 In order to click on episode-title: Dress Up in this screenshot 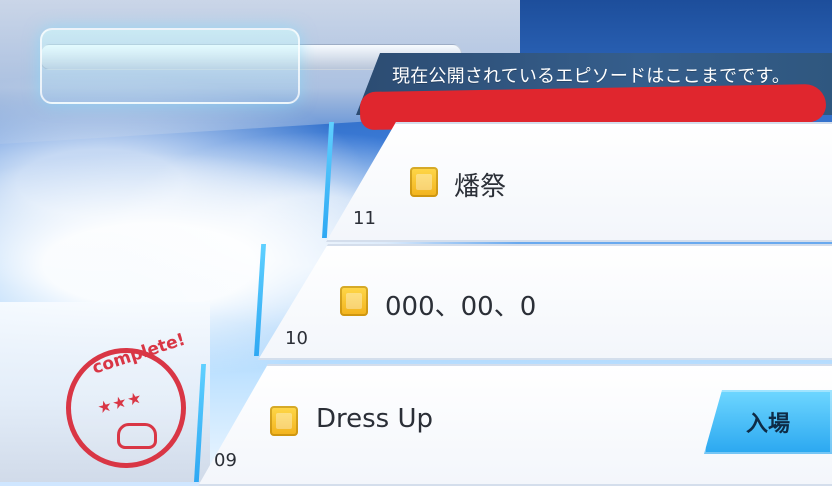, I will do `click(375, 419)`.